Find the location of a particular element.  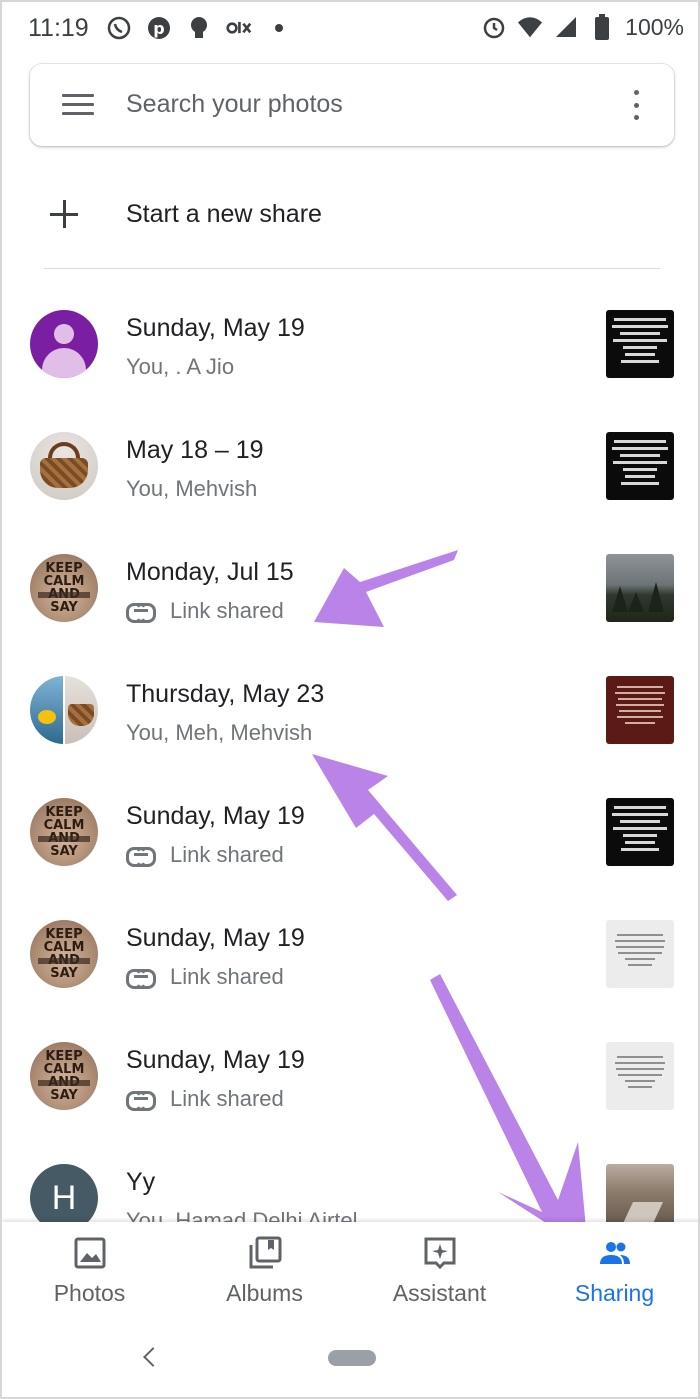

whatsapp-icon is located at coordinates (119, 28).